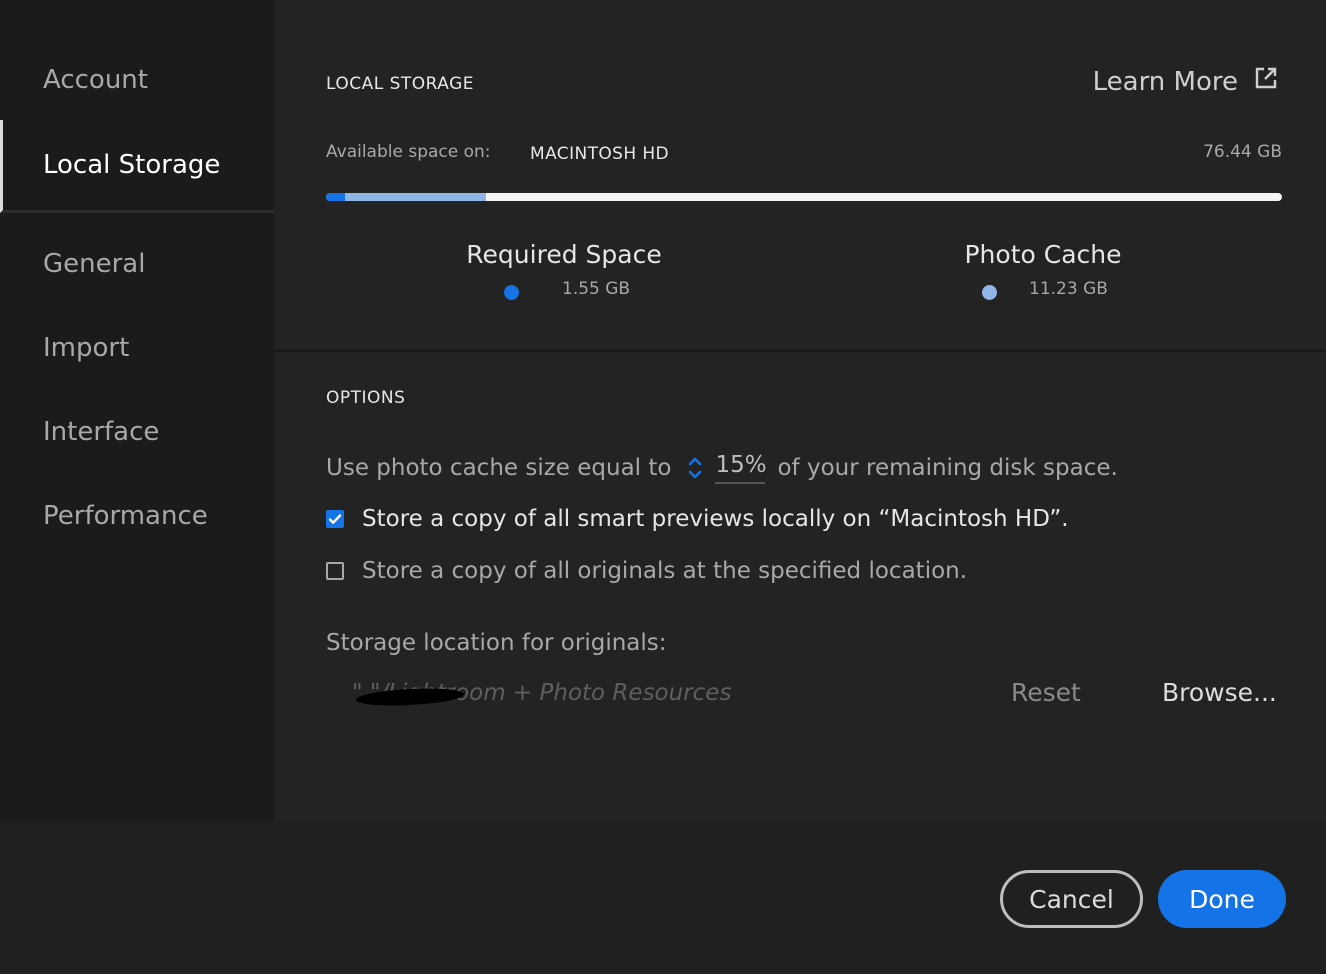 This screenshot has height=974, width=1326. What do you see at coordinates (564, 273) in the screenshot?
I see `legend-required-space: Required Space 1.55 GB` at bounding box center [564, 273].